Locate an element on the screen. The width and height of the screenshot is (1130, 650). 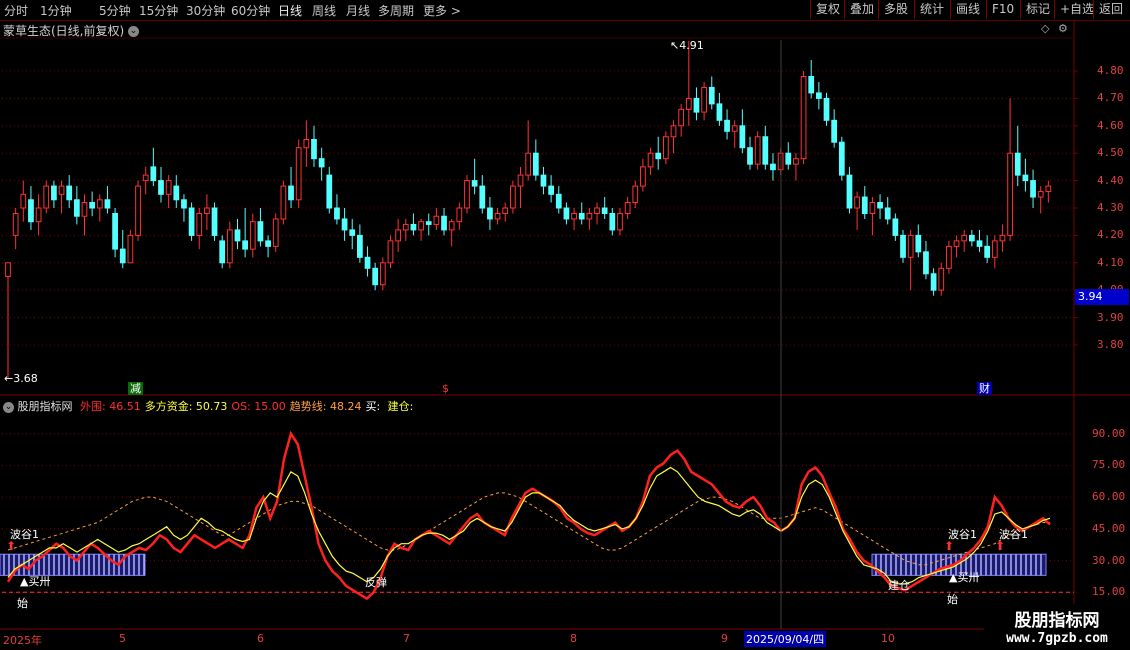
date-label-sep: 9 is located at coordinates (724, 638).